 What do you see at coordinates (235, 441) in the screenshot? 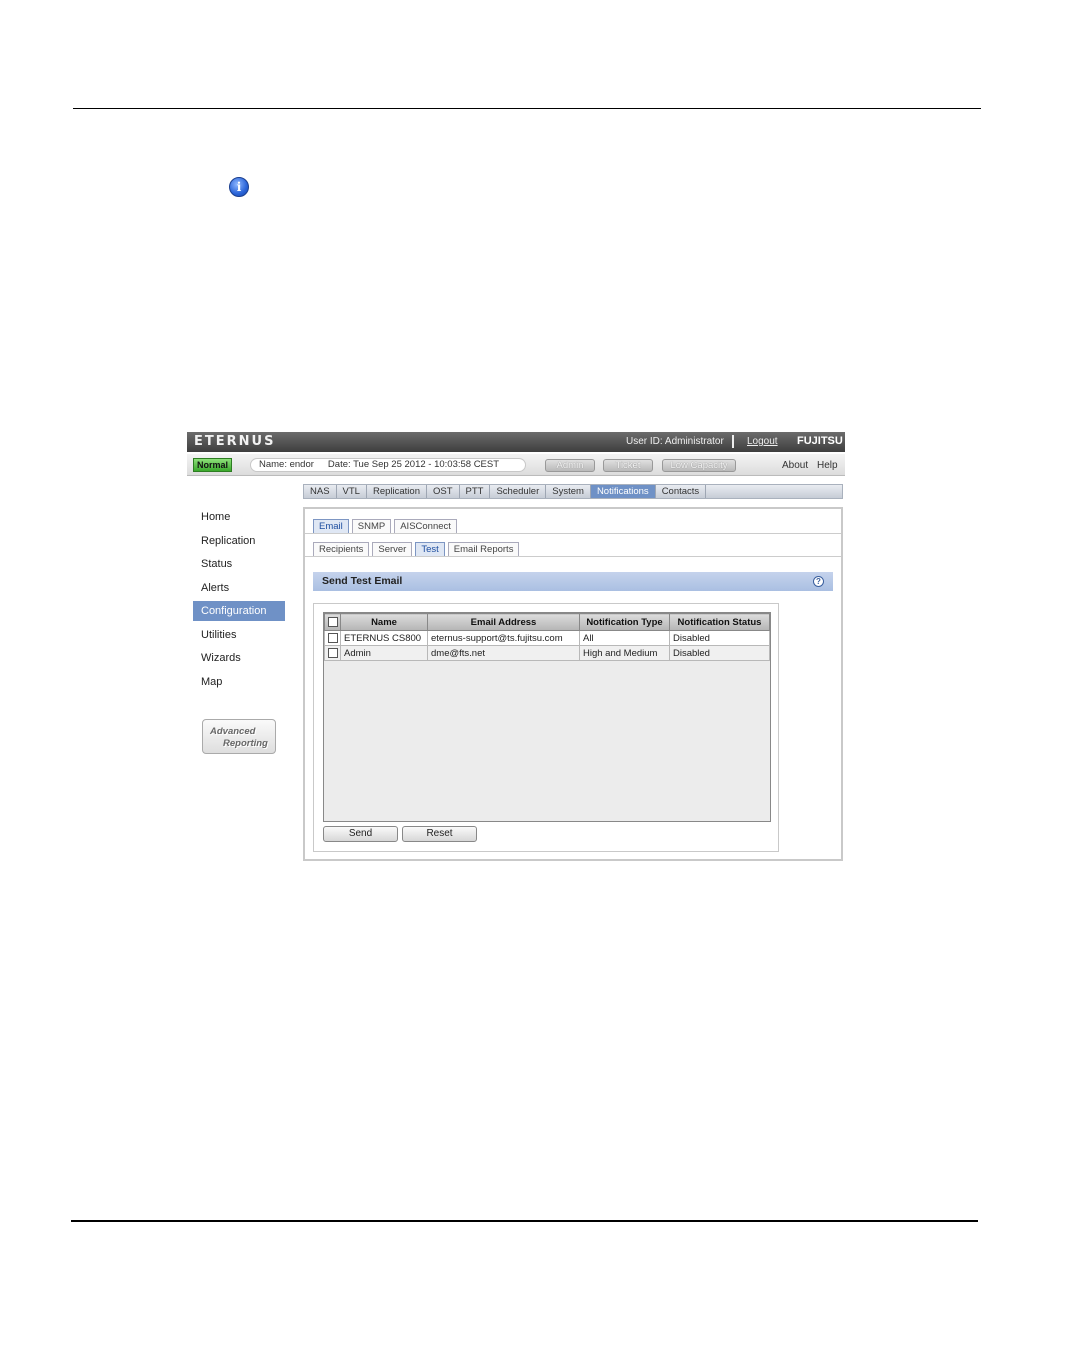
I see `brand-logo: ETERNUS` at bounding box center [235, 441].